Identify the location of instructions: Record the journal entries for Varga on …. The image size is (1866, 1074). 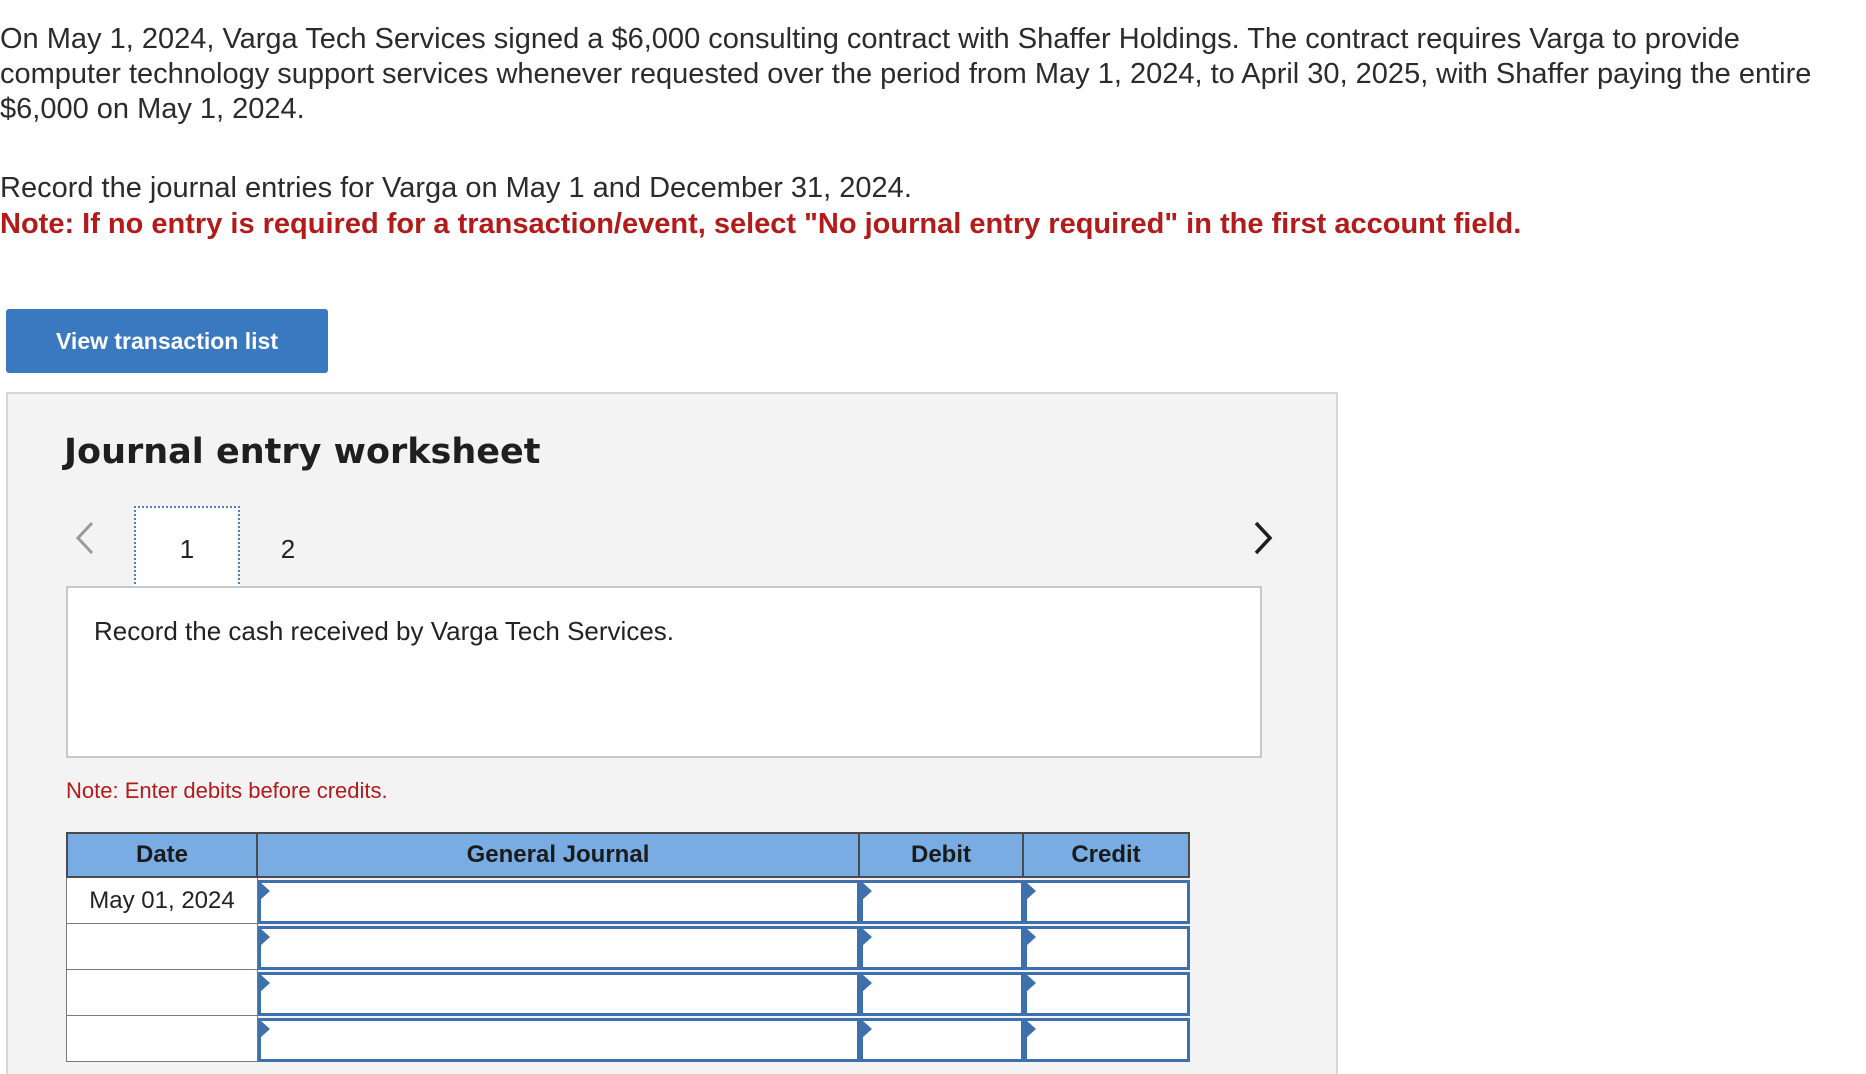
(760, 206).